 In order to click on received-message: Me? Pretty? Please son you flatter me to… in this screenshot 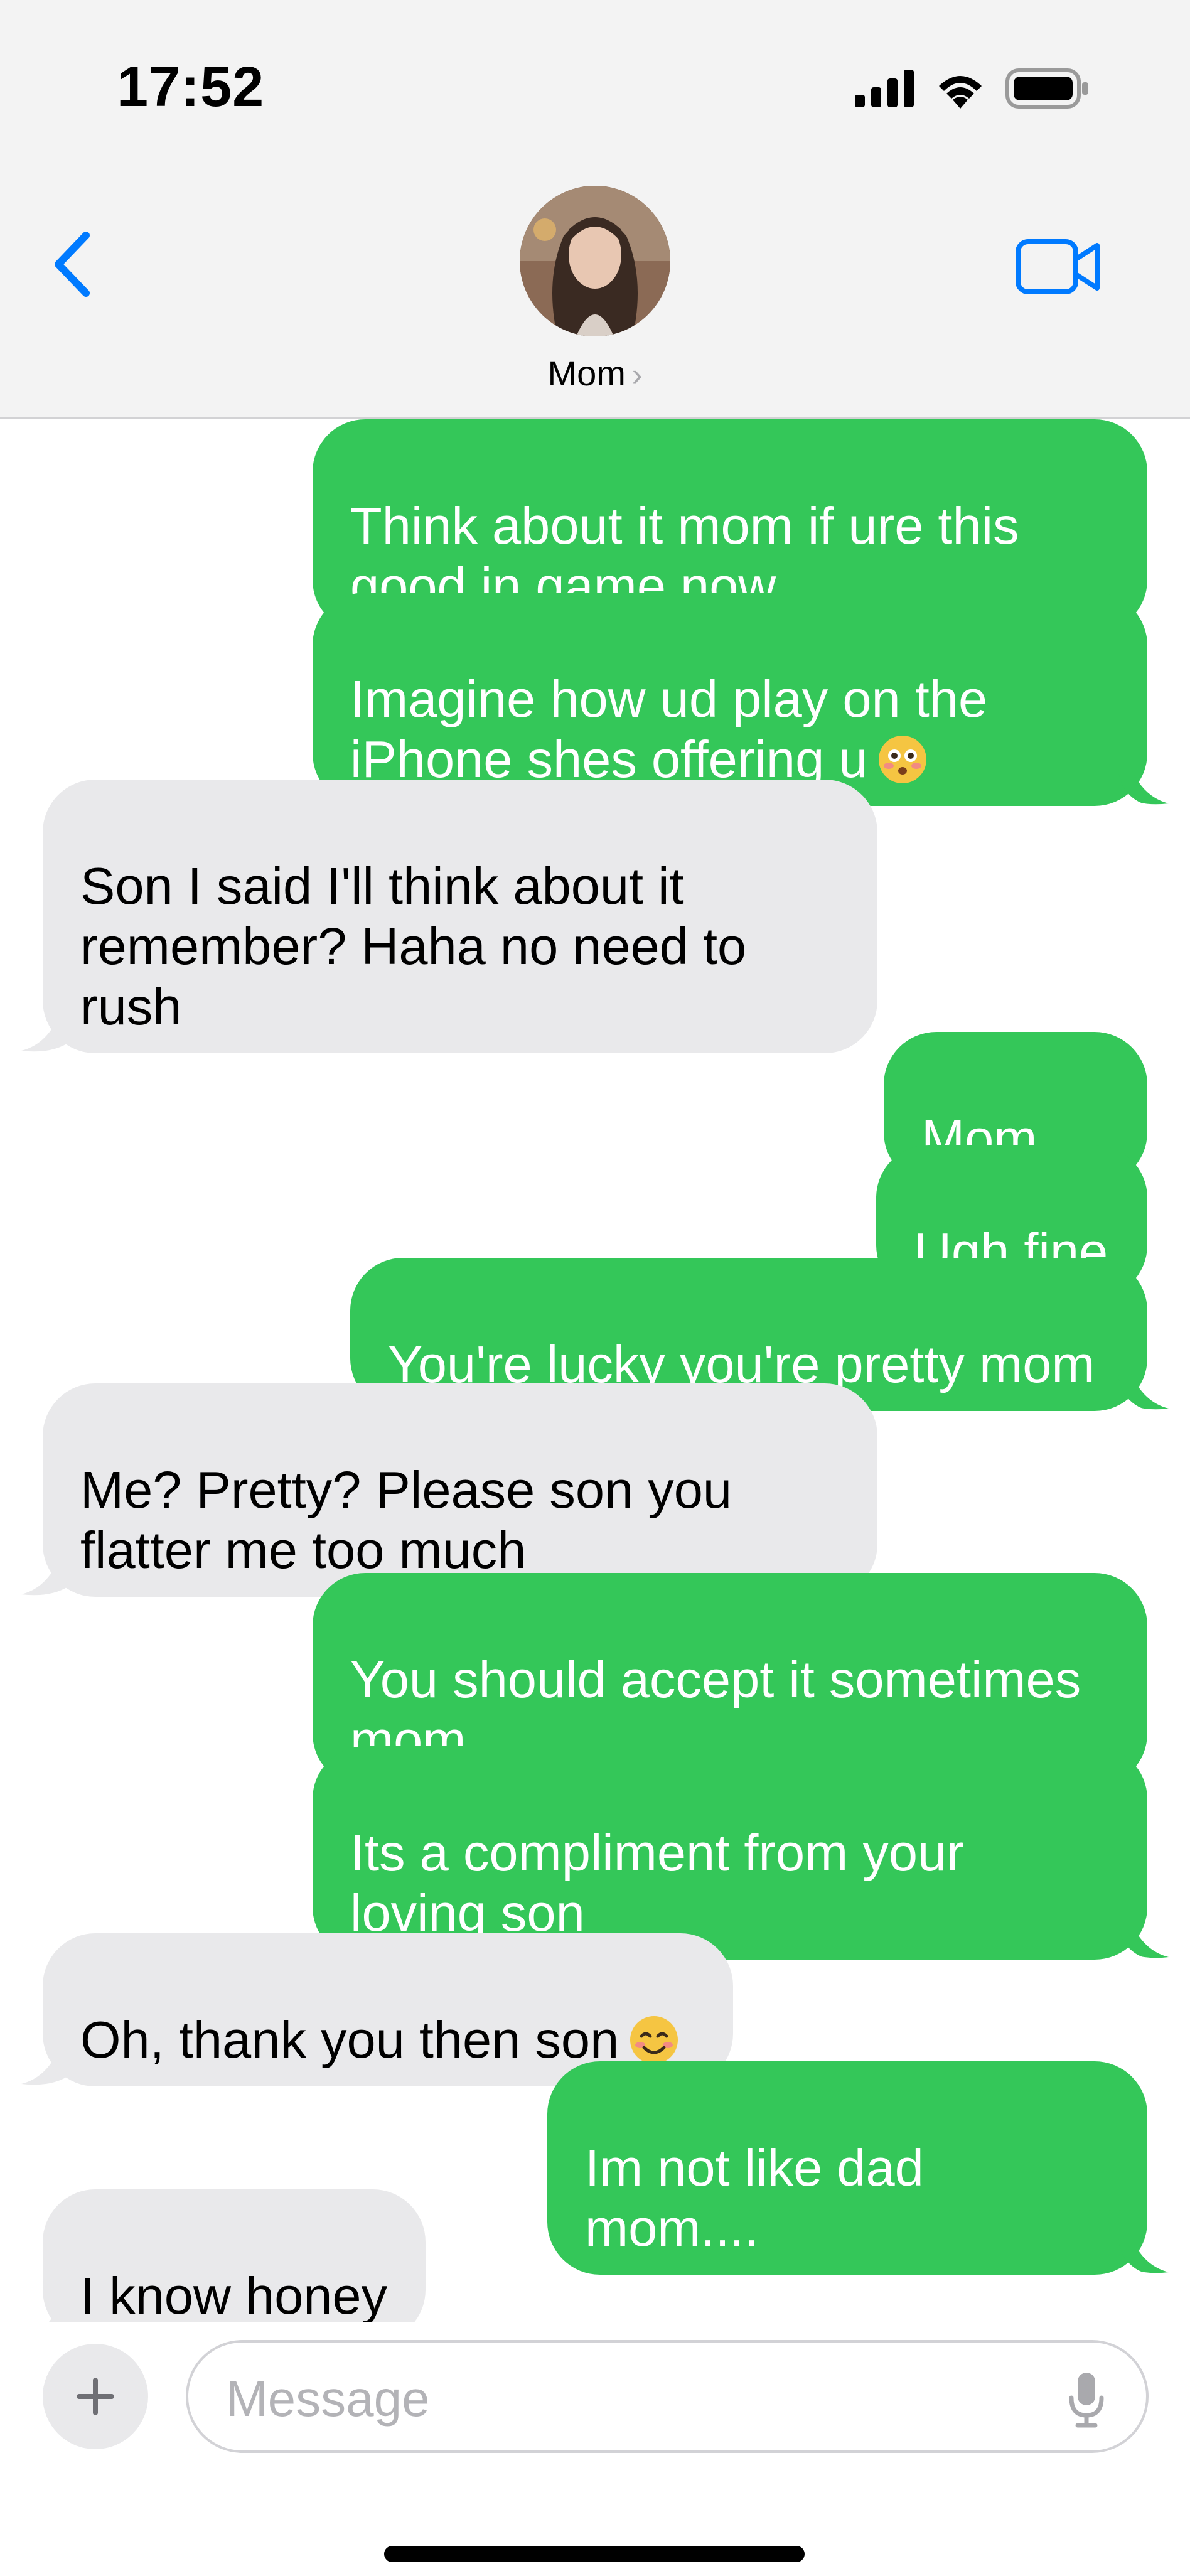, I will do `click(460, 1490)`.